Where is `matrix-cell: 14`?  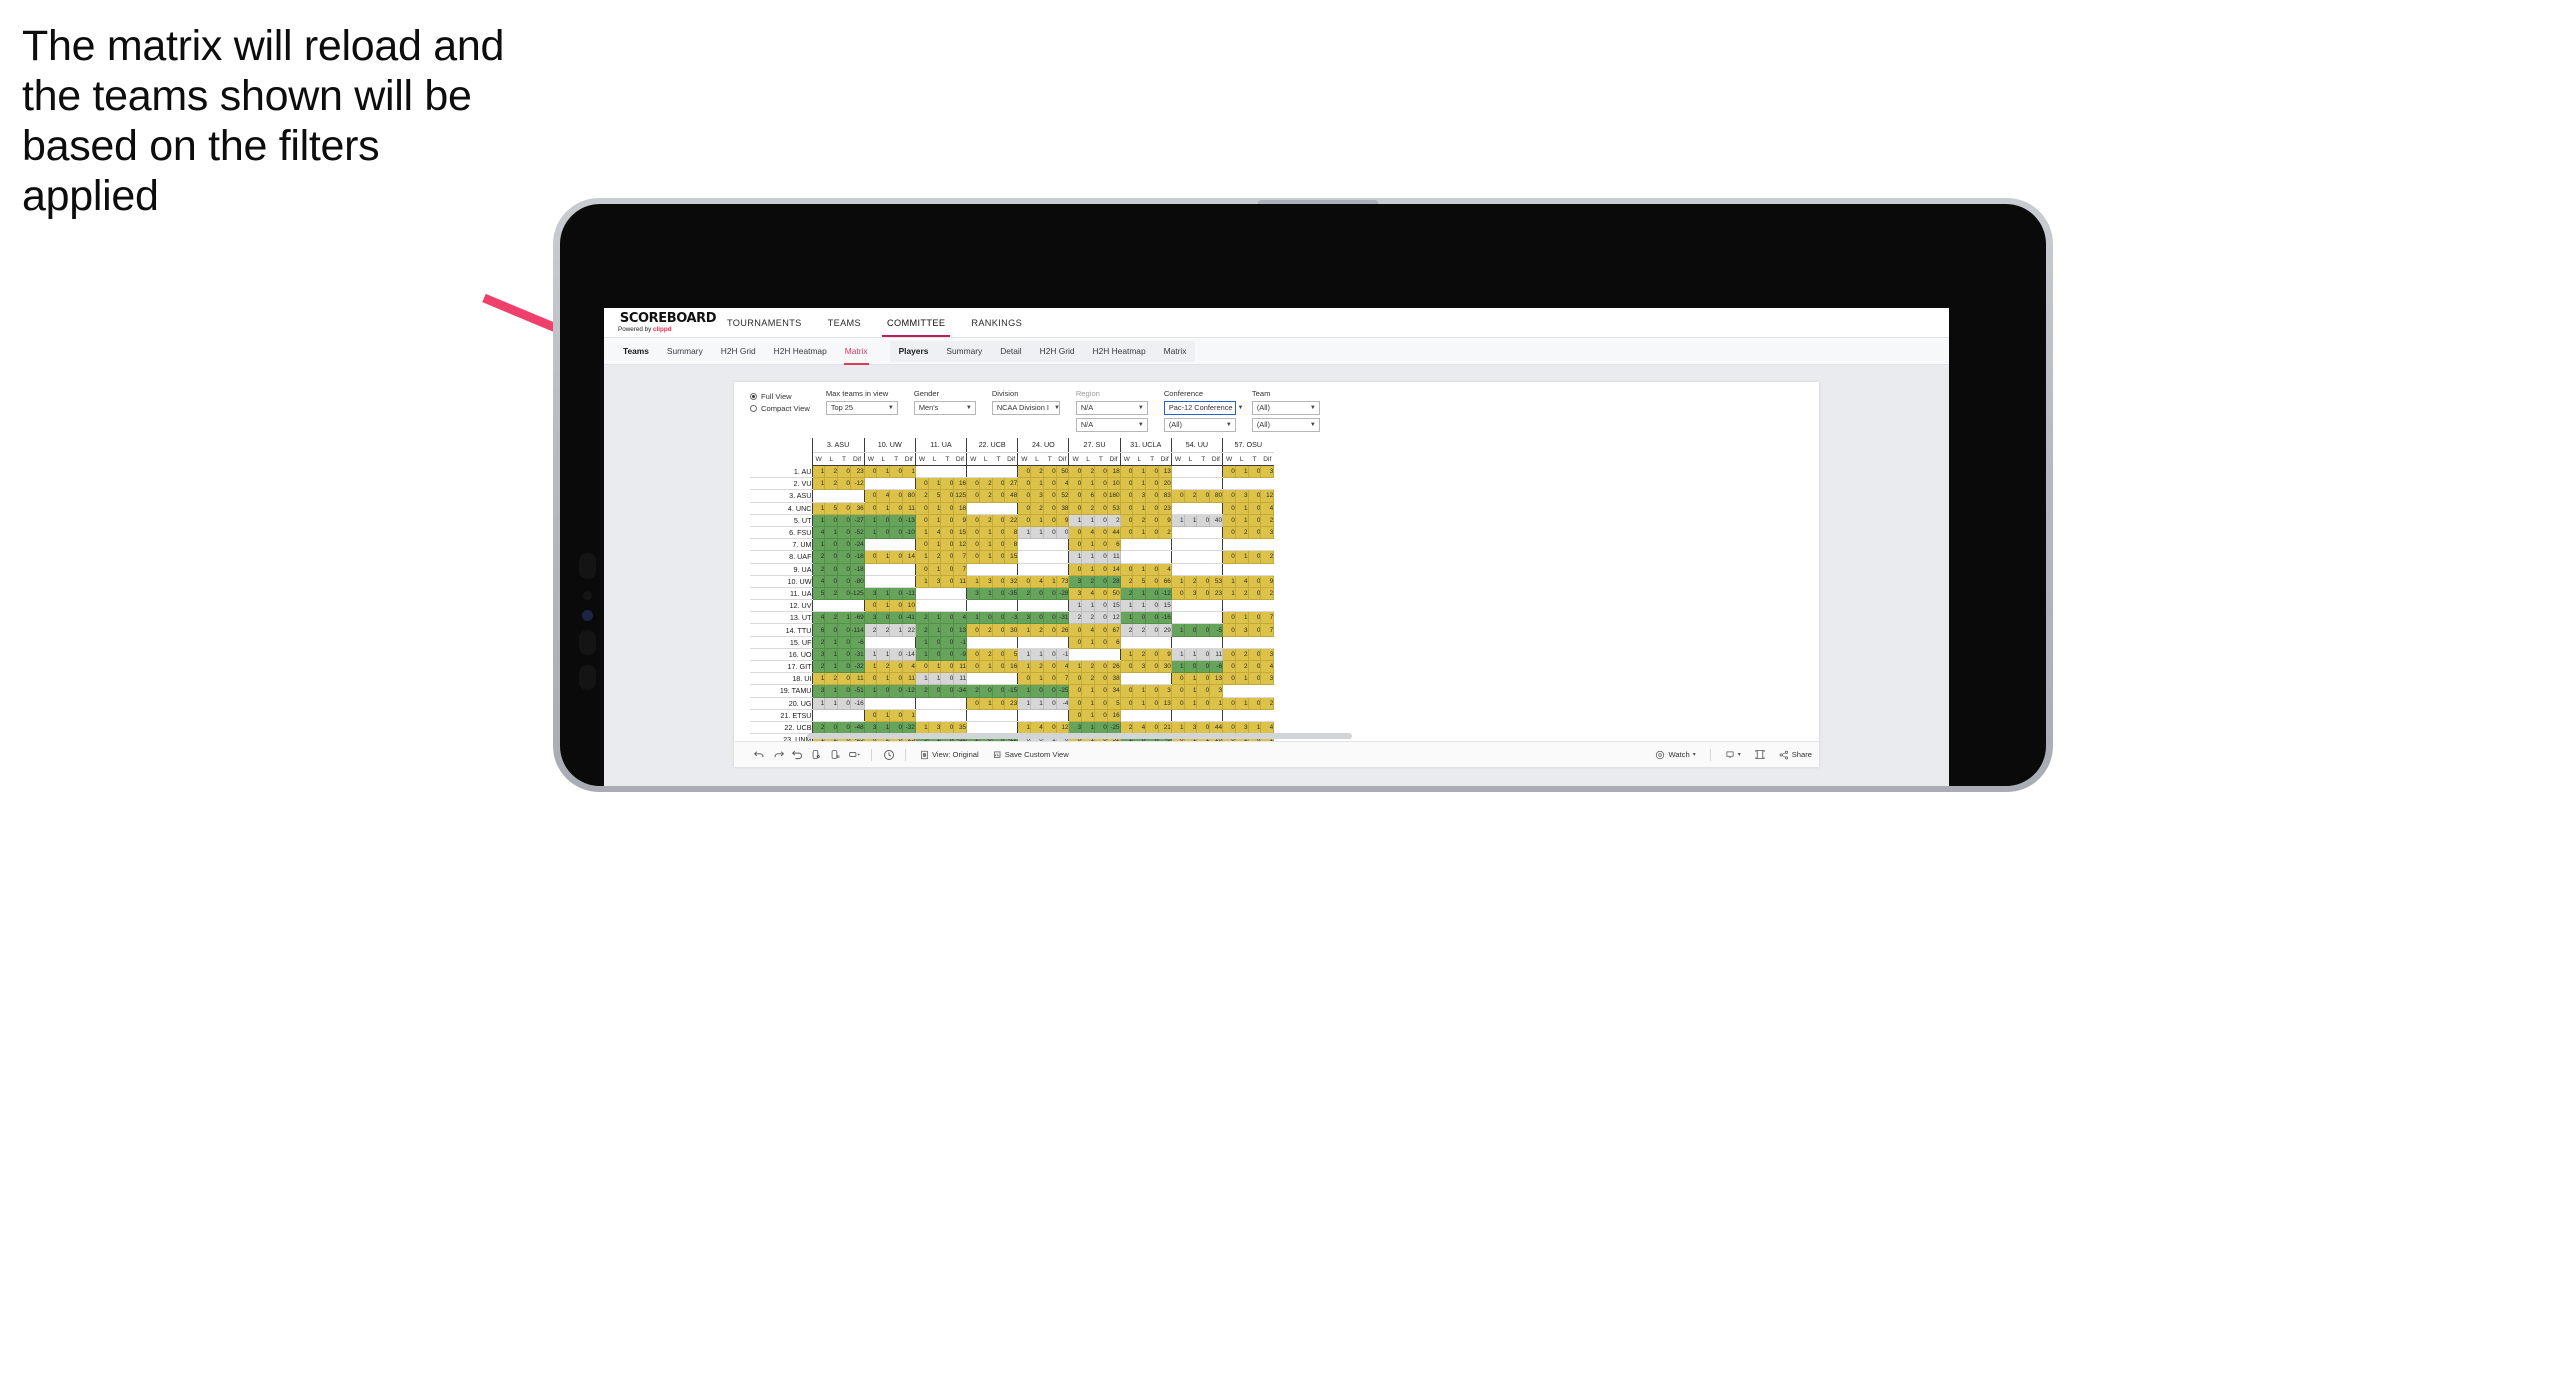 matrix-cell: 14 is located at coordinates (909, 557).